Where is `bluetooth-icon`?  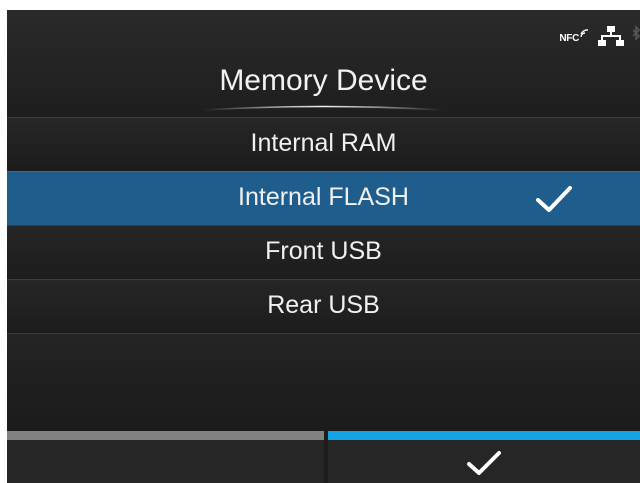
bluetooth-icon is located at coordinates (636, 33).